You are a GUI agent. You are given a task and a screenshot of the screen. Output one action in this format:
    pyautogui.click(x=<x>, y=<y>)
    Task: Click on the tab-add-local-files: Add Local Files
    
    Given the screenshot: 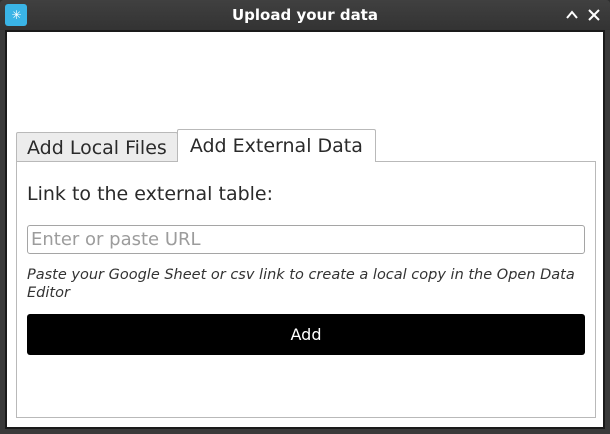 What is the action you would take?
    pyautogui.click(x=97, y=147)
    